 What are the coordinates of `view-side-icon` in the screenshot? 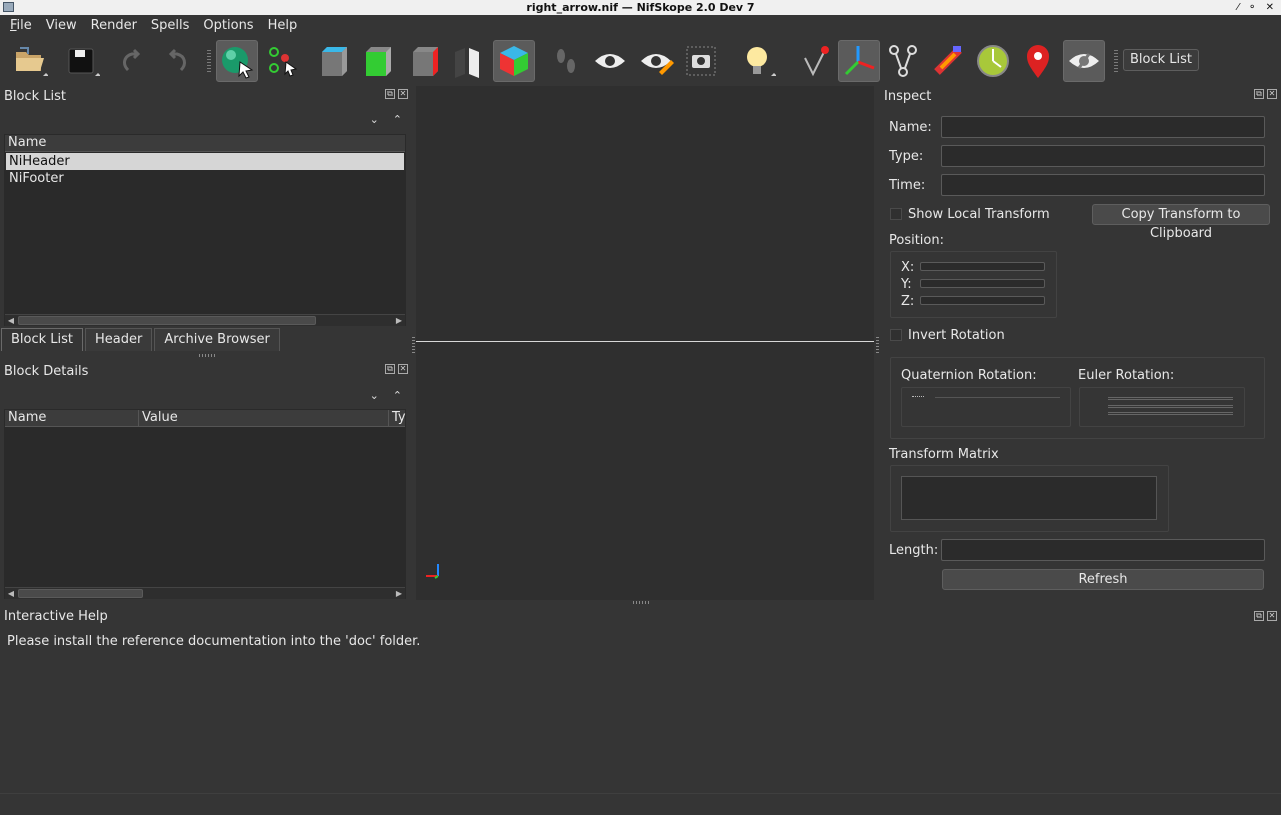 It's located at (424, 61).